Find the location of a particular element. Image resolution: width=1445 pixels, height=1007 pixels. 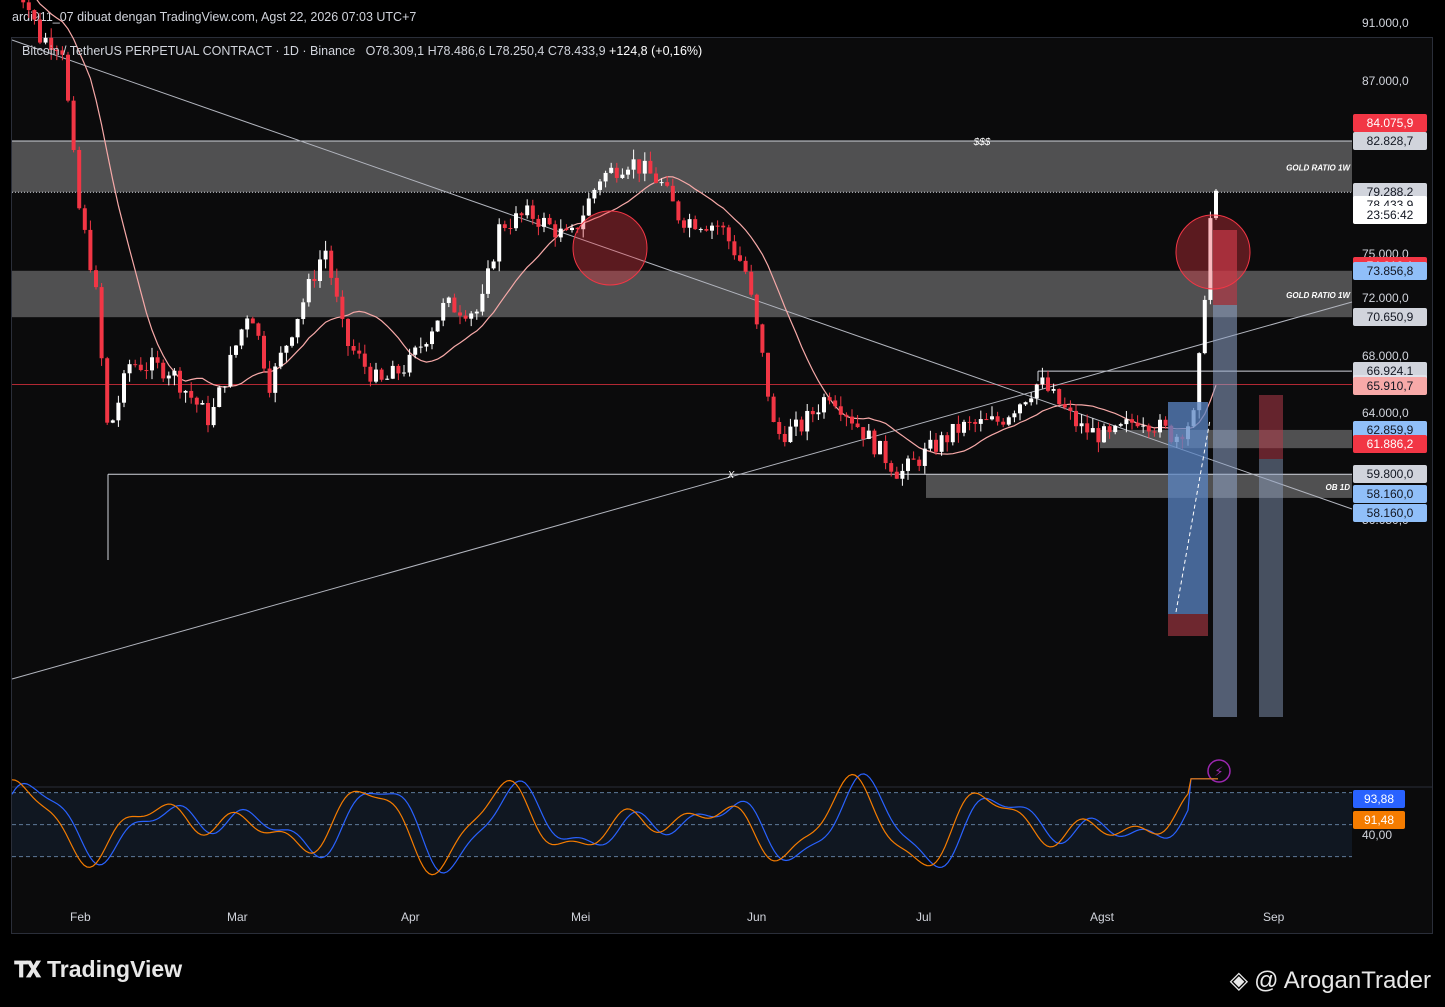

price-label: 58.160,0 is located at coordinates (1390, 493).